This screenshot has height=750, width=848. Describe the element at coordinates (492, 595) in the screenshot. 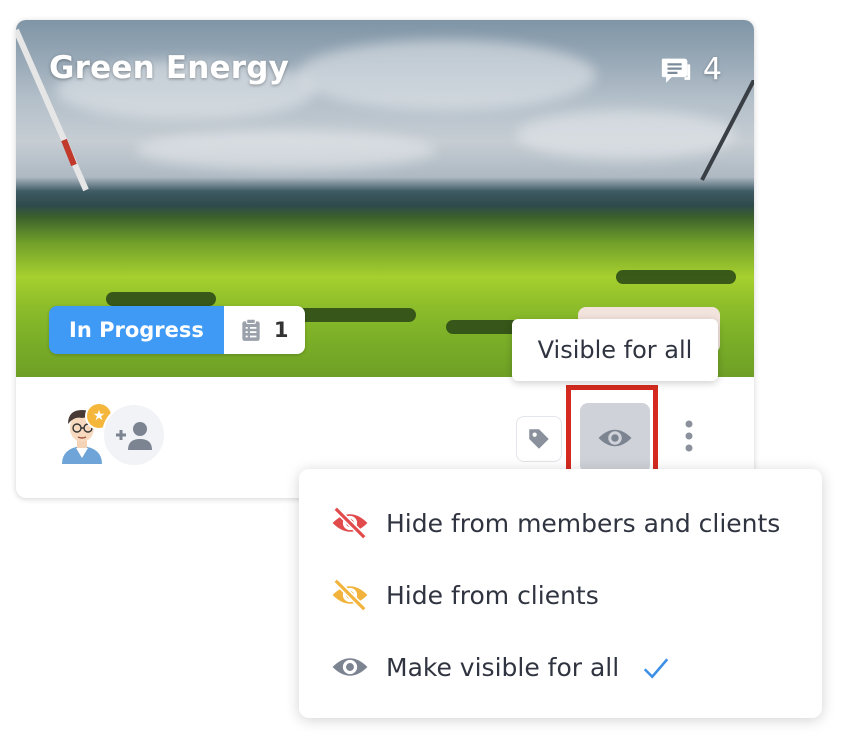

I see `menu-item-label: Hide from clients` at that location.